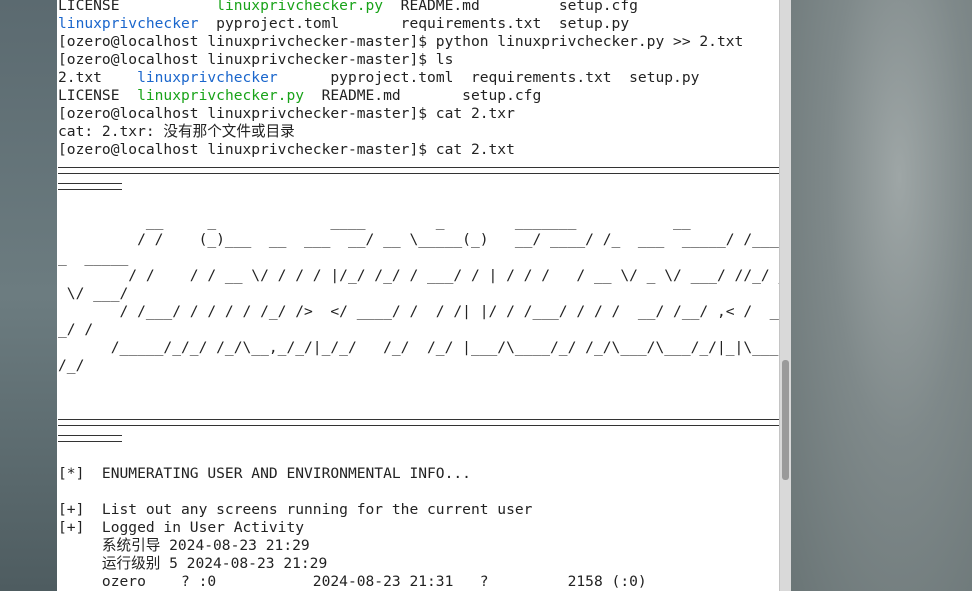  What do you see at coordinates (785, 420) in the screenshot?
I see `scrollbar-thumb` at bounding box center [785, 420].